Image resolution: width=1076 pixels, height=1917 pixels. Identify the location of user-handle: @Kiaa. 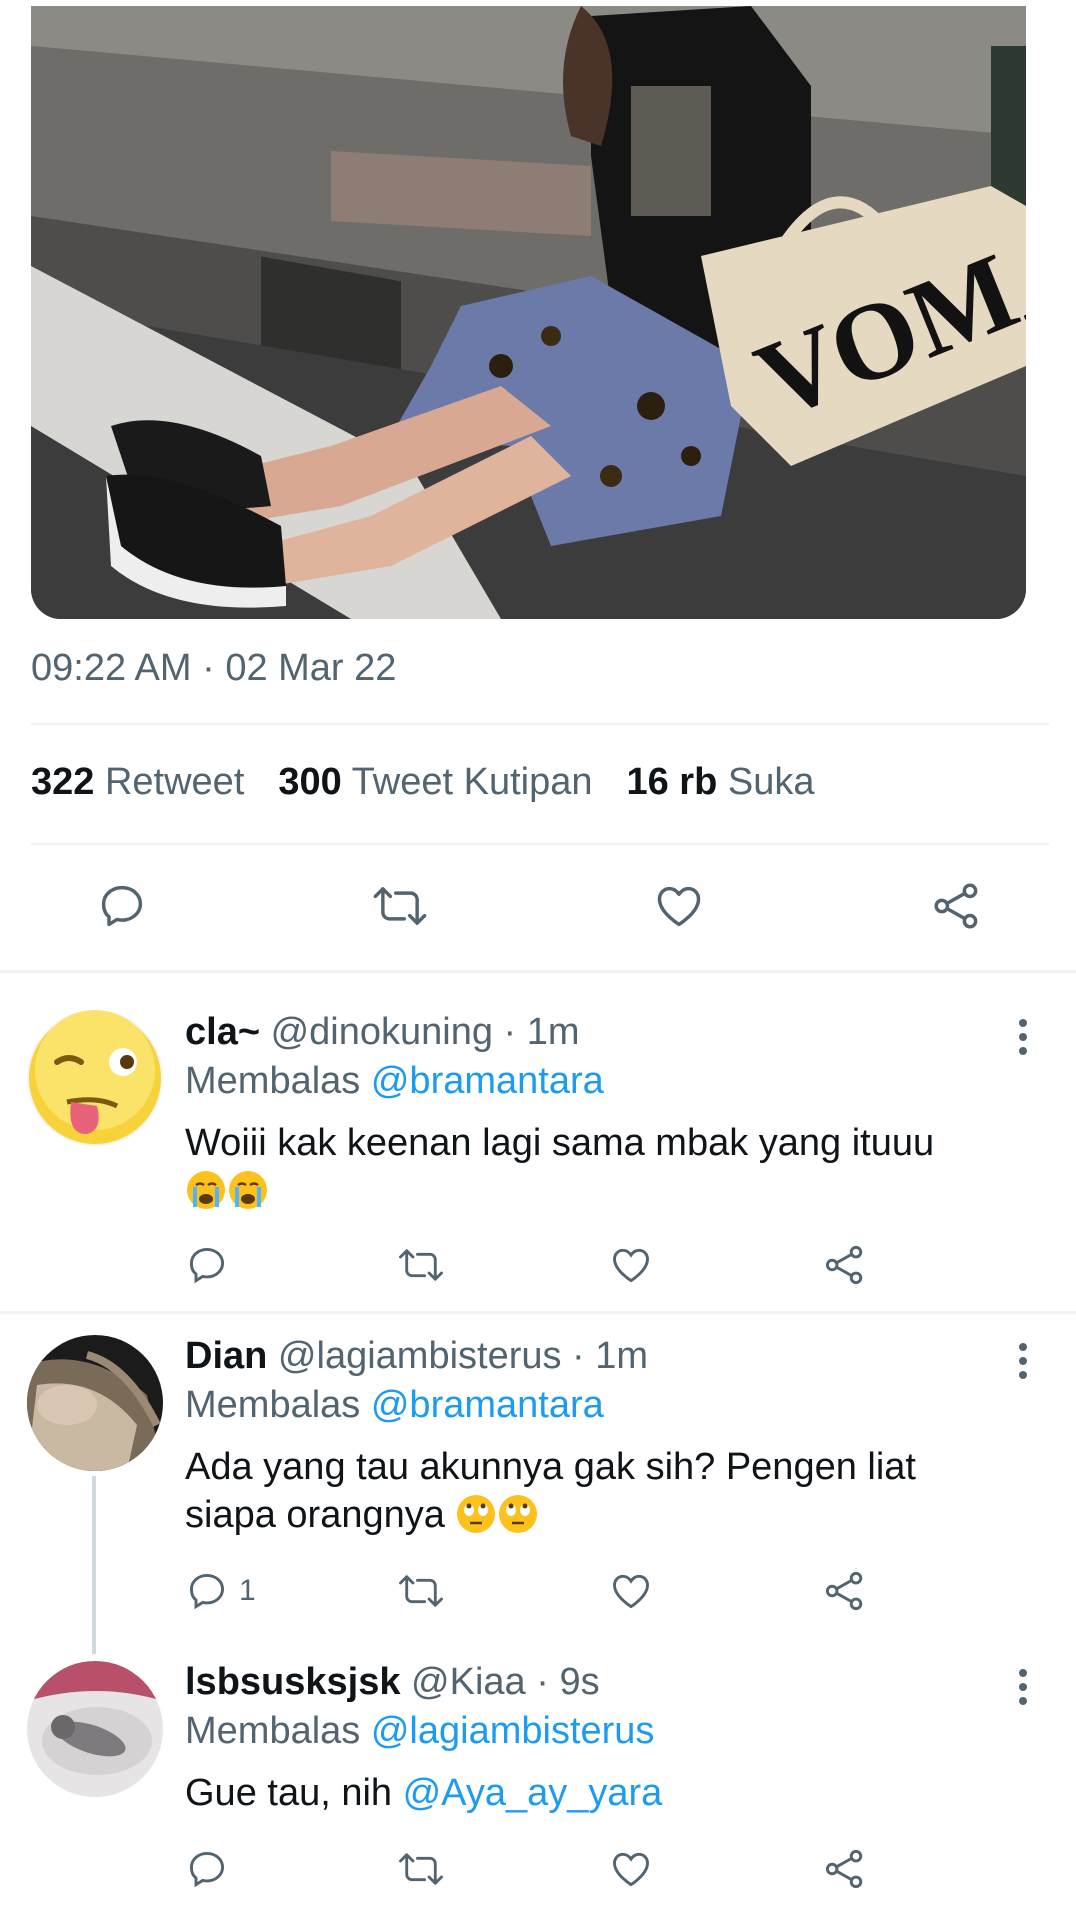
(468, 1682).